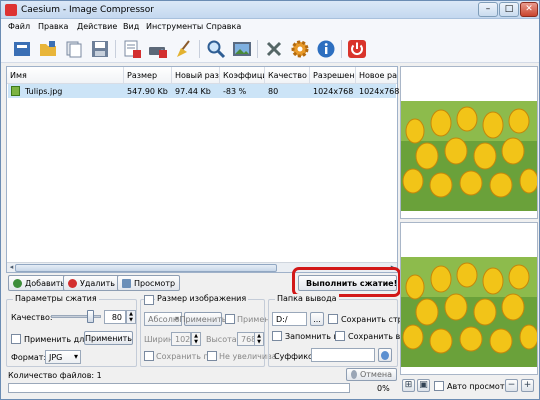  What do you see at coordinates (376, 75) in the screenshot?
I see `column-header-new-resolution: Новое раз` at bounding box center [376, 75].